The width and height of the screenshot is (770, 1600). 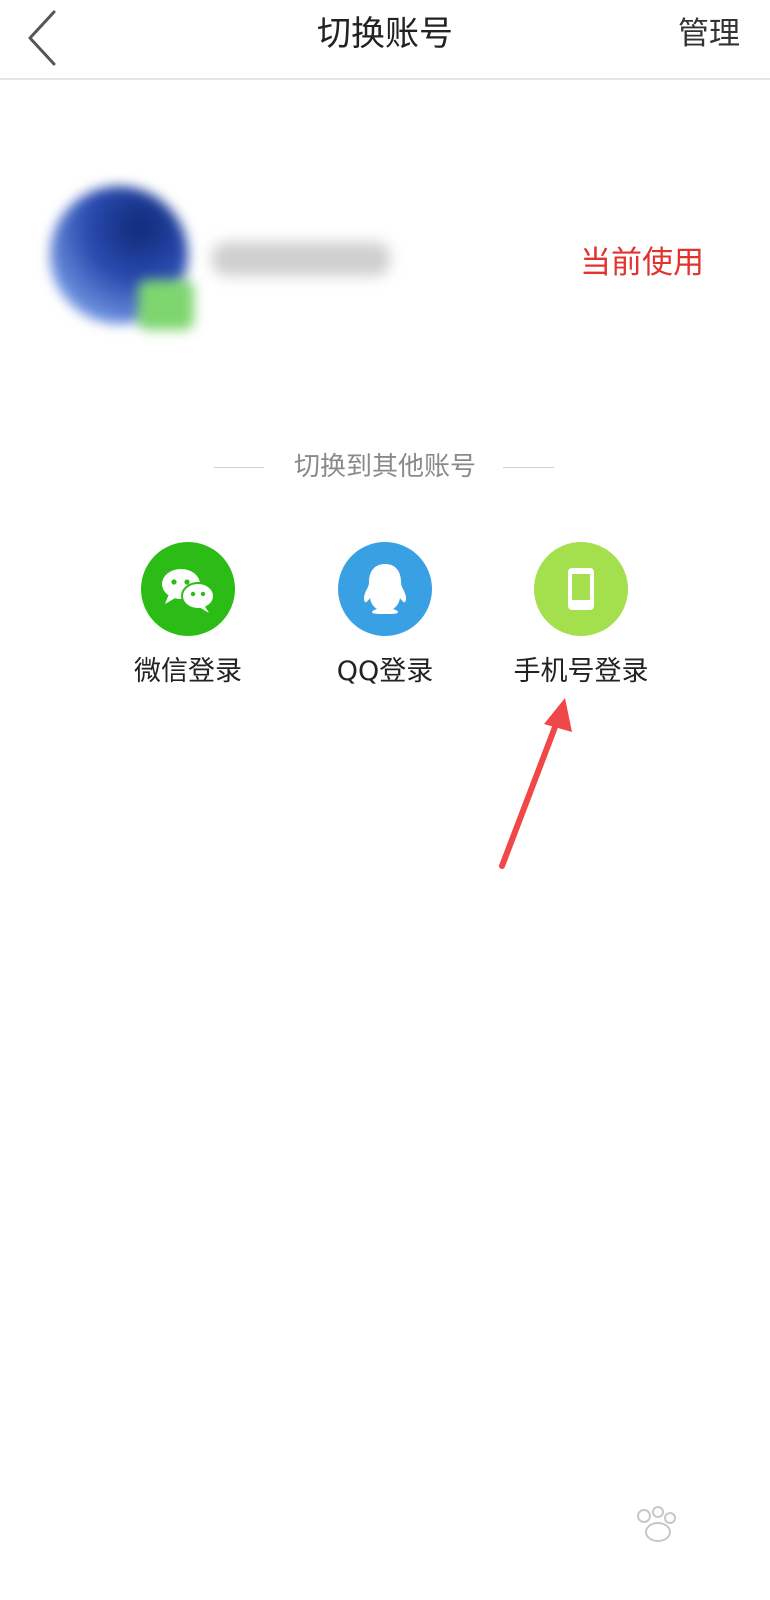 I want to click on current-account-row: 当前使用, so click(x=385, y=260).